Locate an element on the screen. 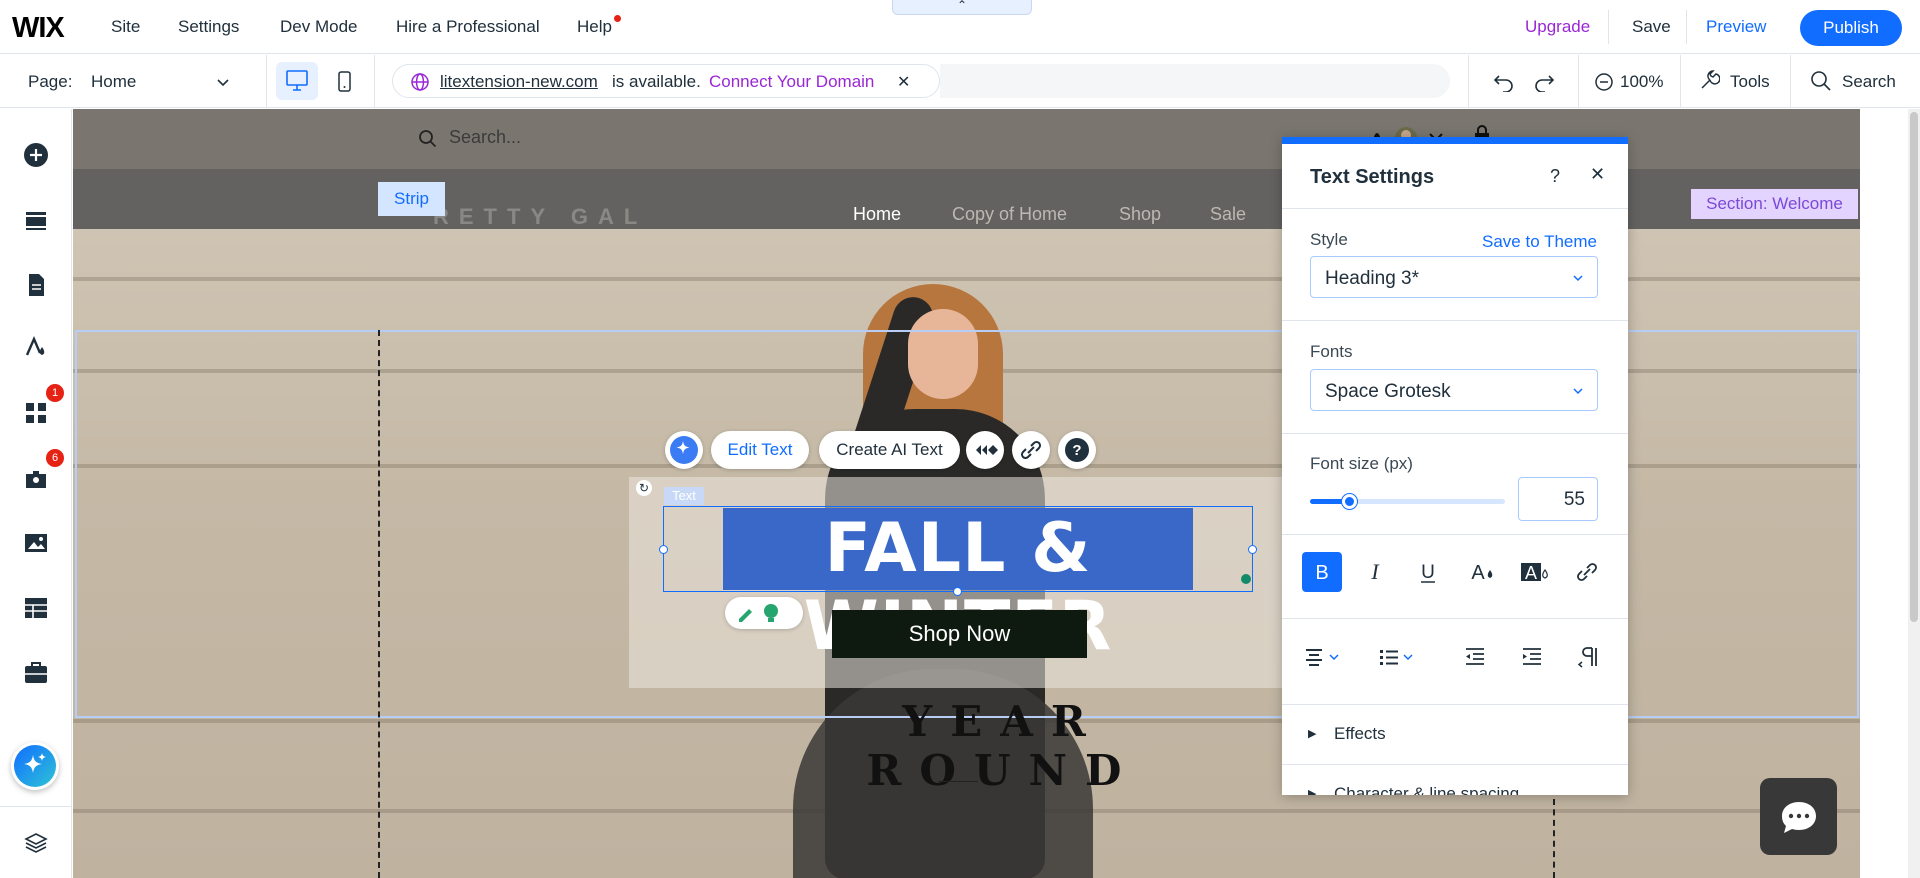 The width and height of the screenshot is (1920, 878). bullet-list-icon is located at coordinates (1396, 657).